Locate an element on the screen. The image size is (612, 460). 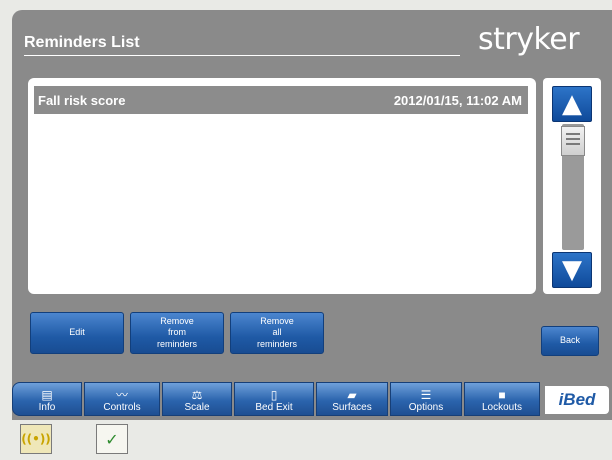
wireless-icon: ((•)) is located at coordinates (36, 439).